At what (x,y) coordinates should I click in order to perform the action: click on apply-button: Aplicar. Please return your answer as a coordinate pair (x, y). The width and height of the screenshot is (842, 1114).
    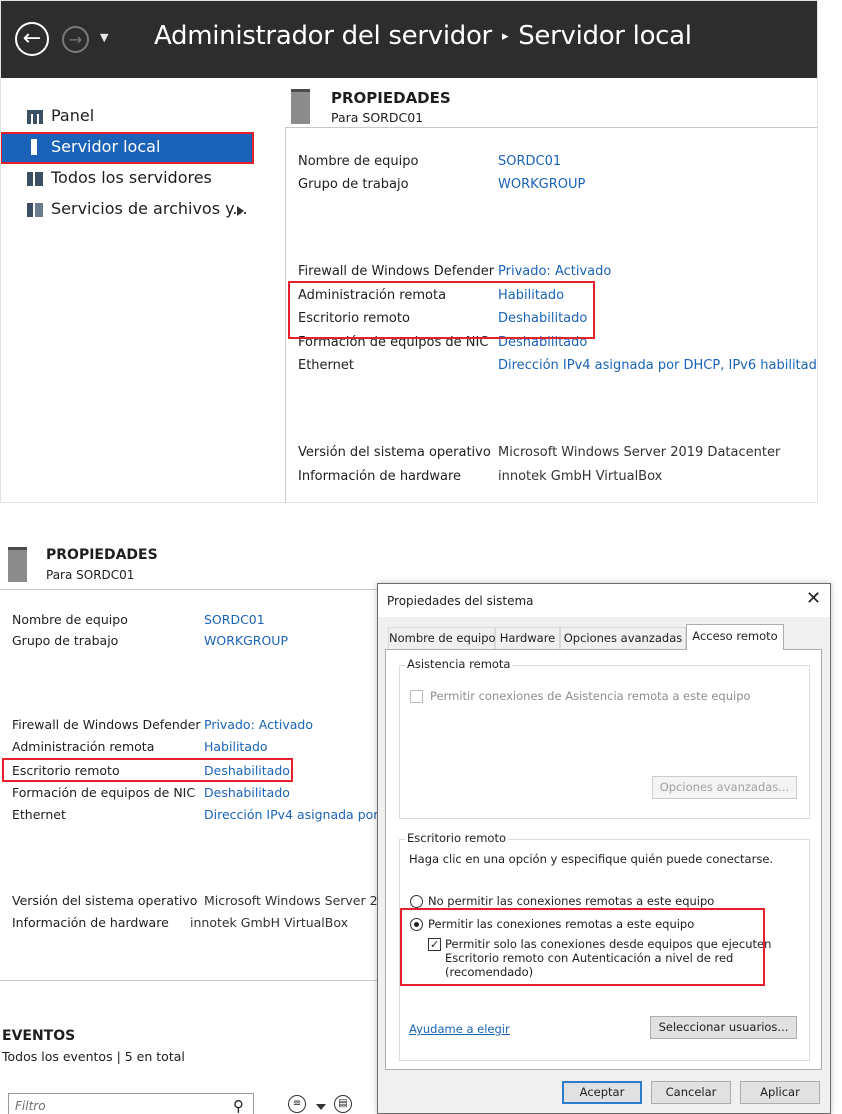
    Looking at the image, I should click on (780, 1092).